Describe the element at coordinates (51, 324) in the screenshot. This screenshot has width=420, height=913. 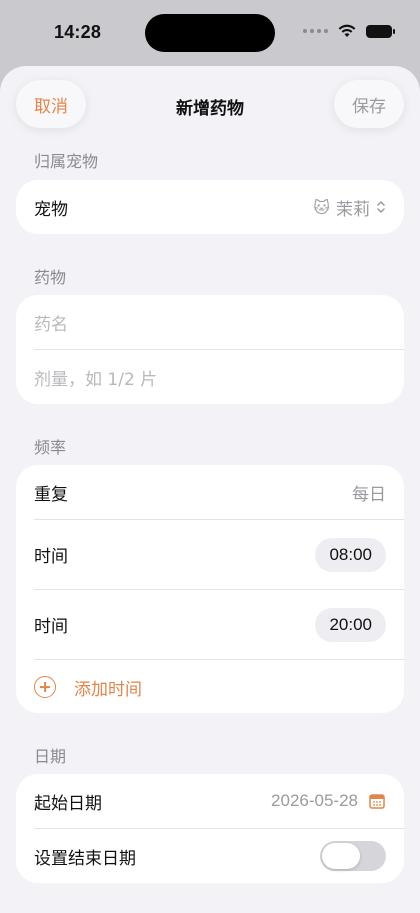
I see `medicine-name-placeholder: 药名` at that location.